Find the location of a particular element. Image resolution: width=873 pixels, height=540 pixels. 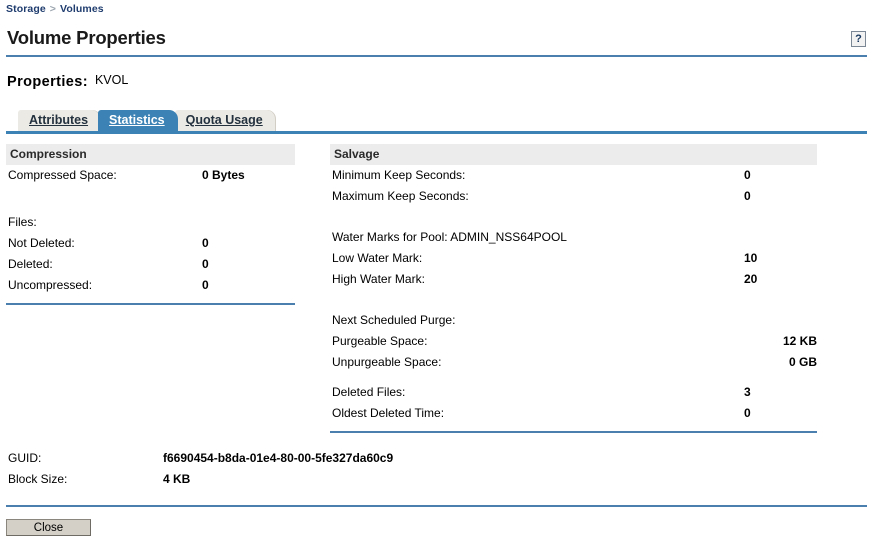

next-scheduled-purge-label: Next Scheduled Purge: is located at coordinates (394, 320).